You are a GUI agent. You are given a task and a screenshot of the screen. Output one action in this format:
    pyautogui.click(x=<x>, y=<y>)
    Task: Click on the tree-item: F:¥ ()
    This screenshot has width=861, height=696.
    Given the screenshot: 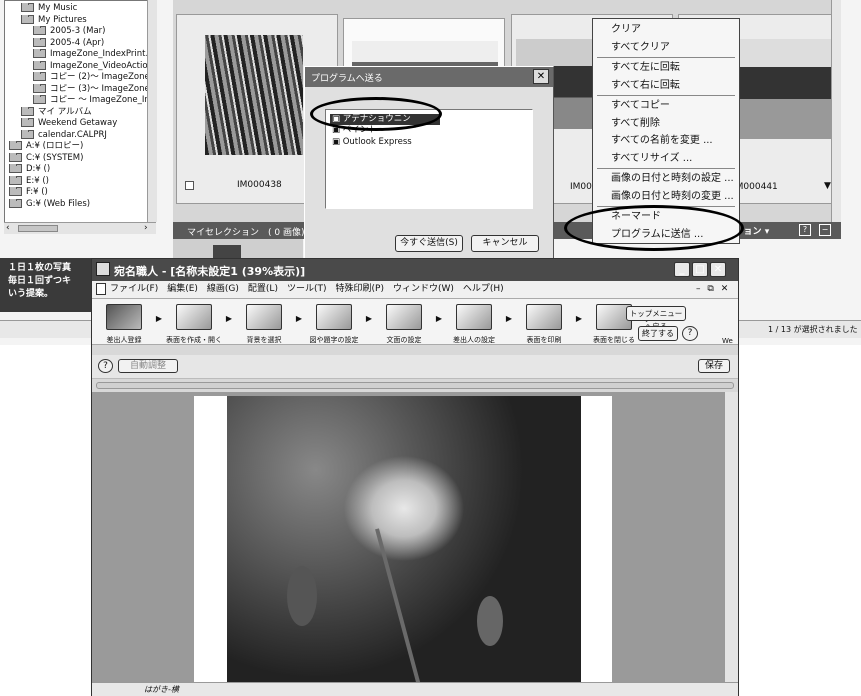 What is the action you would take?
    pyautogui.click(x=80, y=193)
    